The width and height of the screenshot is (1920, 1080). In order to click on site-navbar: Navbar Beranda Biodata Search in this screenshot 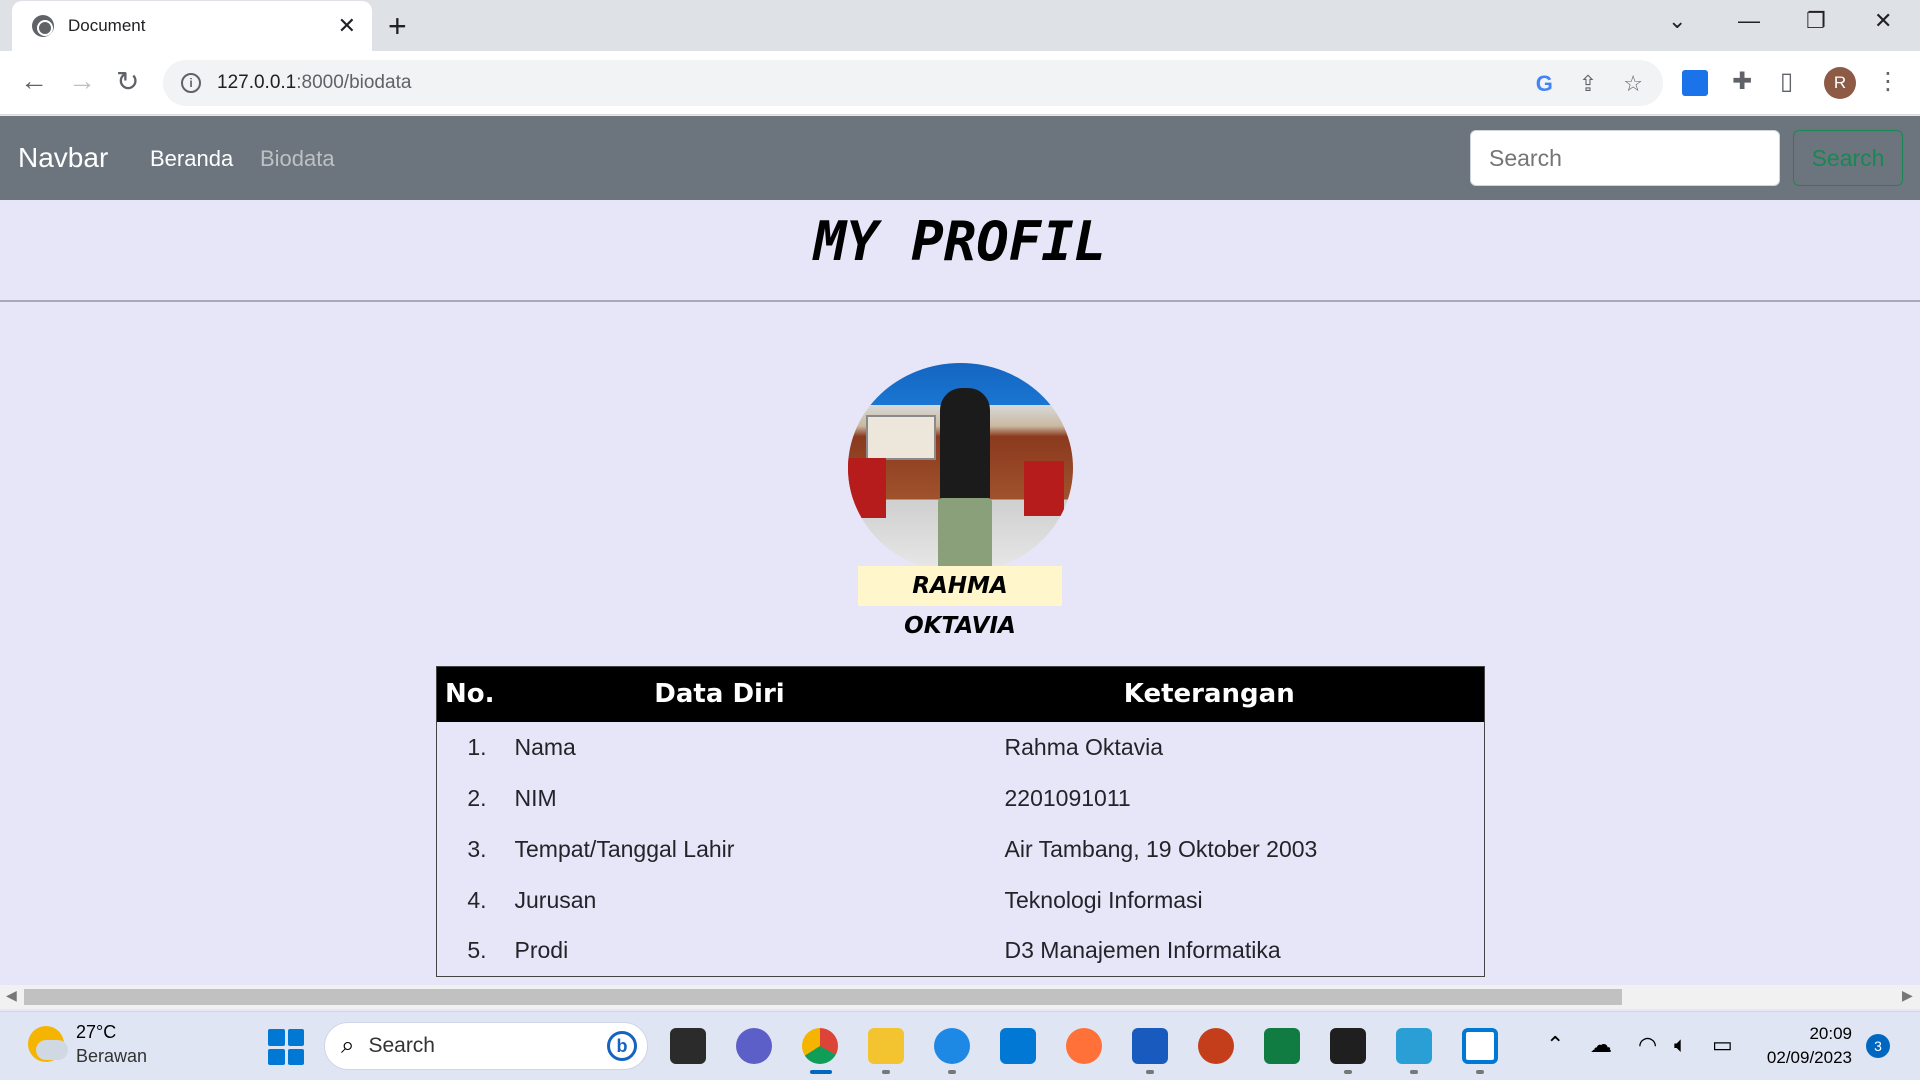, I will do `click(960, 158)`.